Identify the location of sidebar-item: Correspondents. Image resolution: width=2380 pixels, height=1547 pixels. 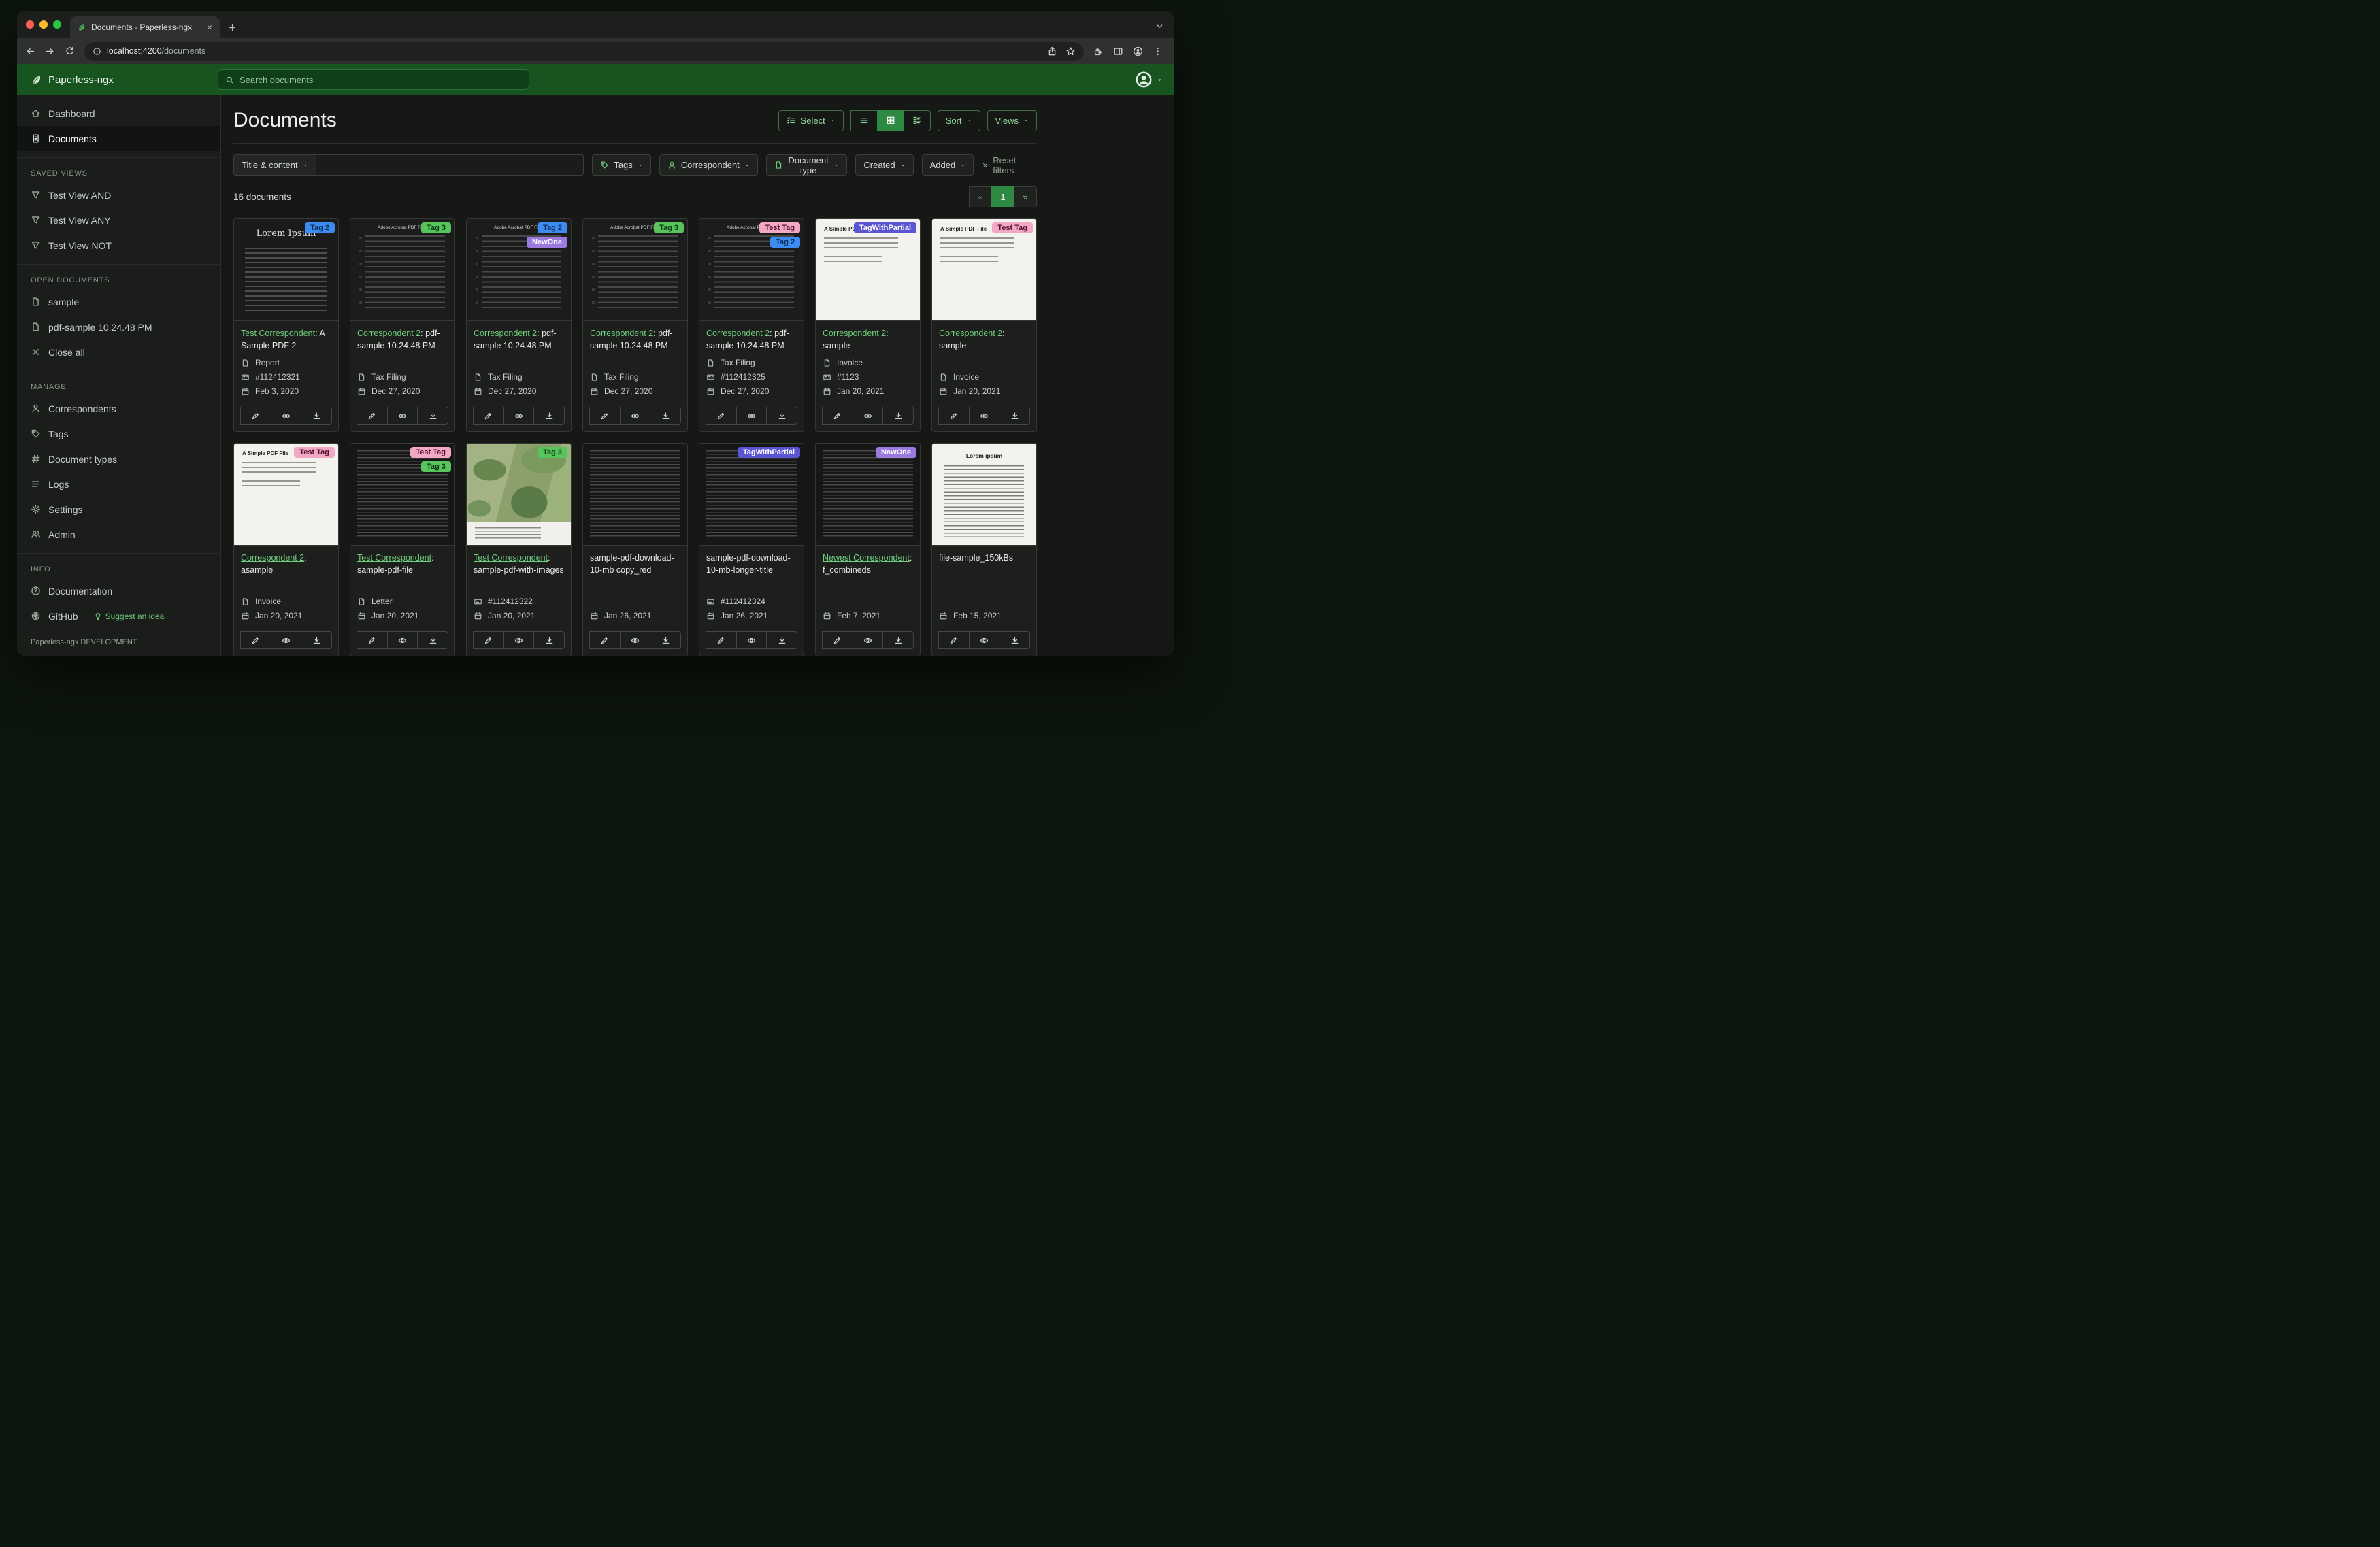
(119, 408).